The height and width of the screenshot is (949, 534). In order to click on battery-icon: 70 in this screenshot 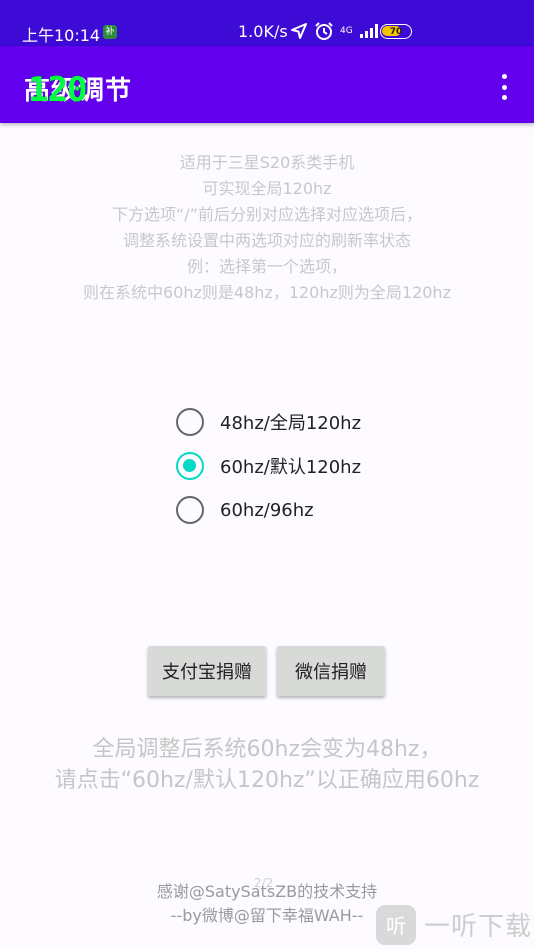, I will do `click(396, 31)`.